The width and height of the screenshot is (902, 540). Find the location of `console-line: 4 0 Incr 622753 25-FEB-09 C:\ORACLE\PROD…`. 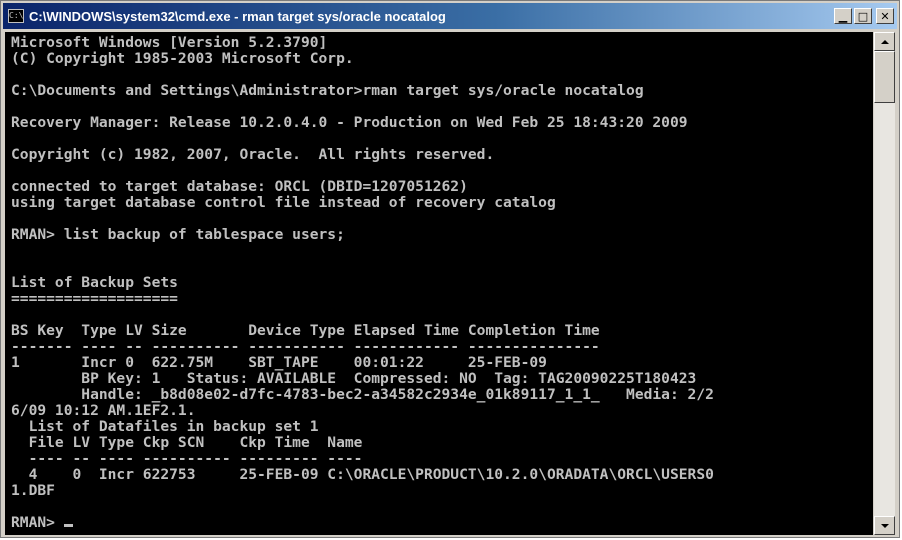

console-line: 4 0 Incr 622753 25-FEB-09 C:\ORACLE\PROD… is located at coordinates (362, 474).